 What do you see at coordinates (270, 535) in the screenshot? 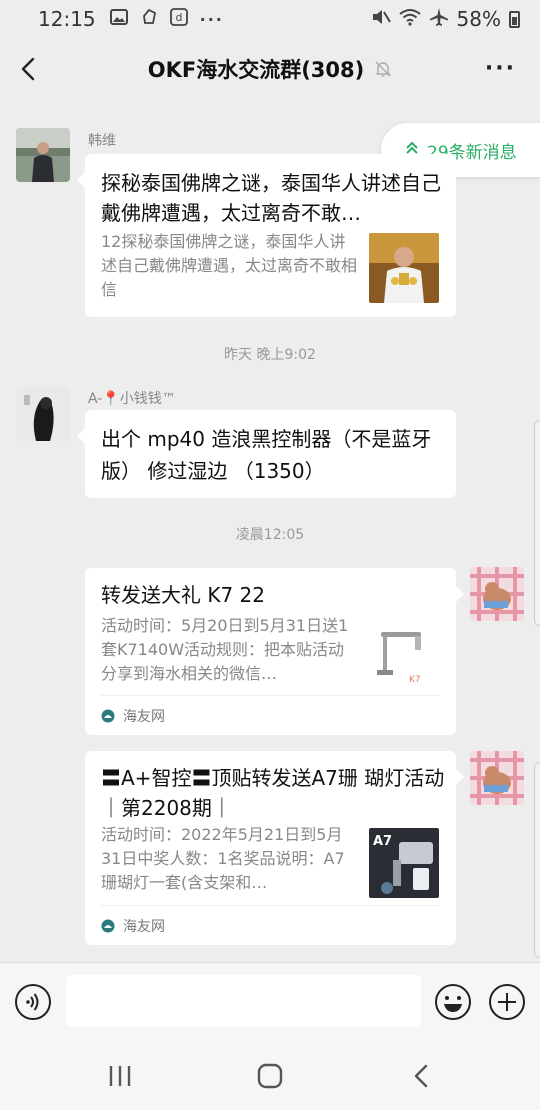
I see `timestamp: 凌晨12:05` at bounding box center [270, 535].